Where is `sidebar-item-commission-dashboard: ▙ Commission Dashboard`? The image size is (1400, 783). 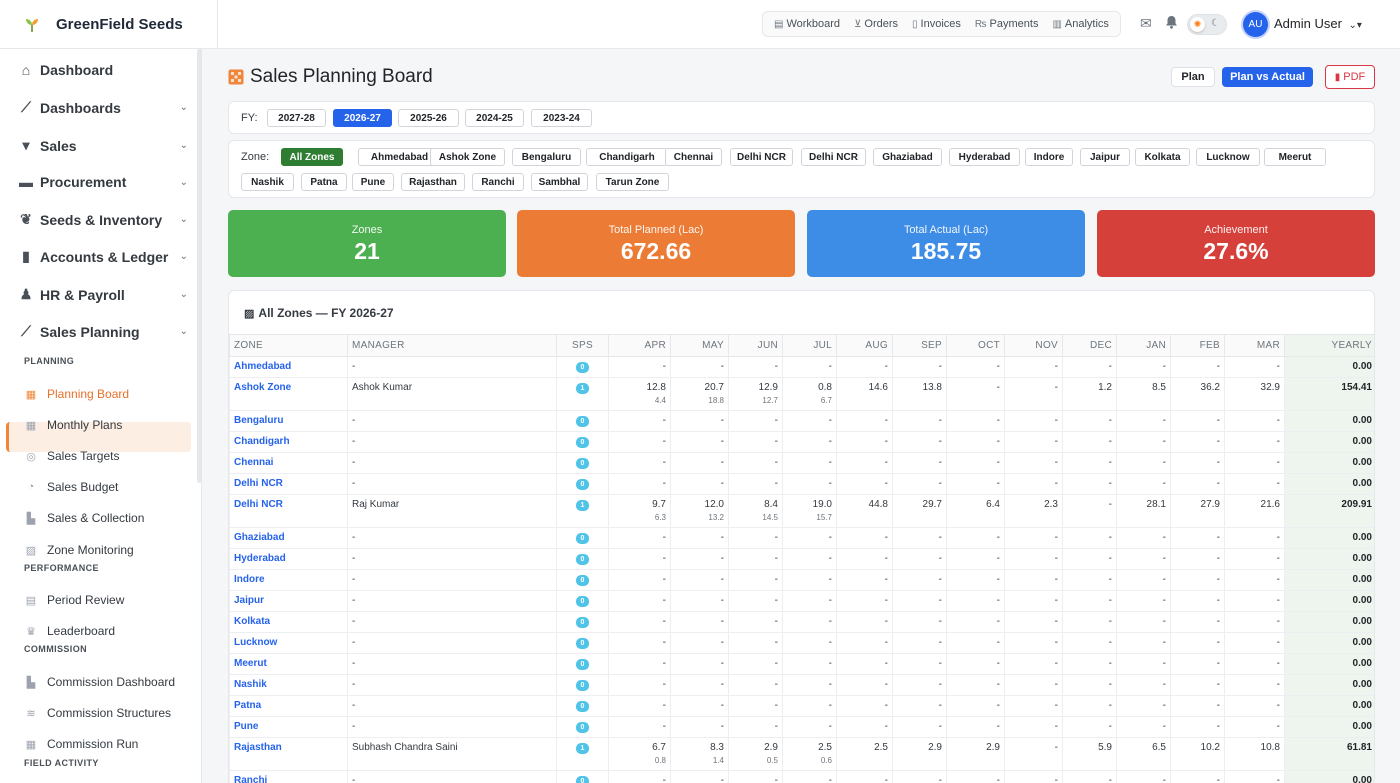 sidebar-item-commission-dashboard: ▙ Commission Dashboard is located at coordinates (99, 682).